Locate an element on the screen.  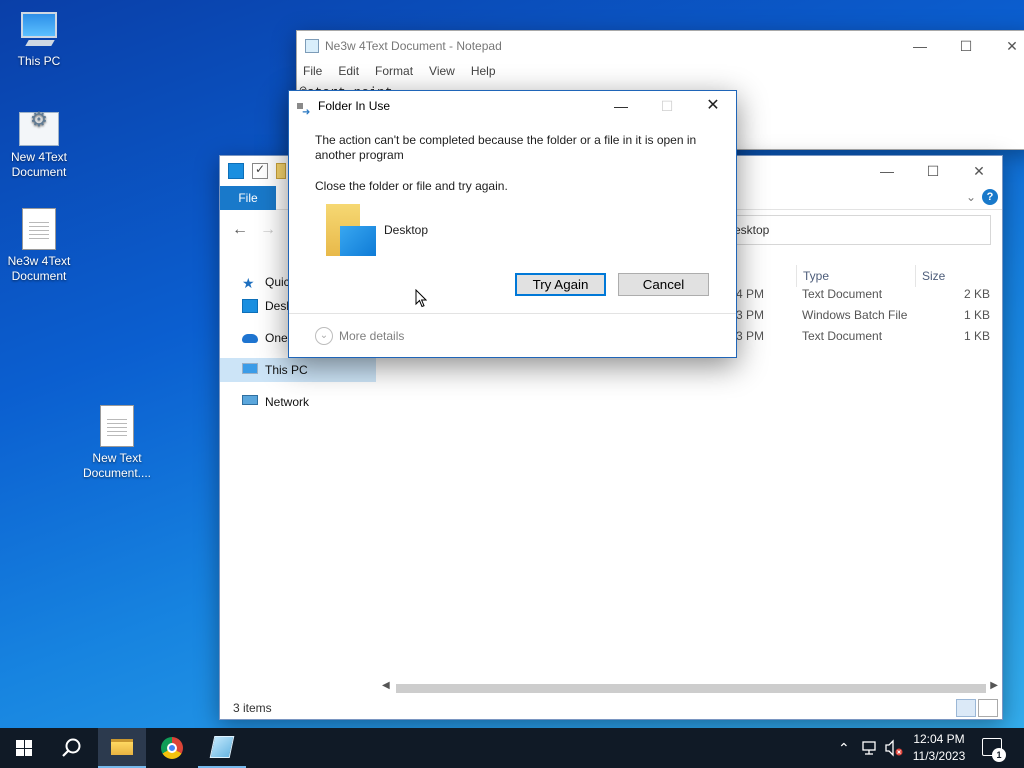
divider is located at coordinates (512, 313).